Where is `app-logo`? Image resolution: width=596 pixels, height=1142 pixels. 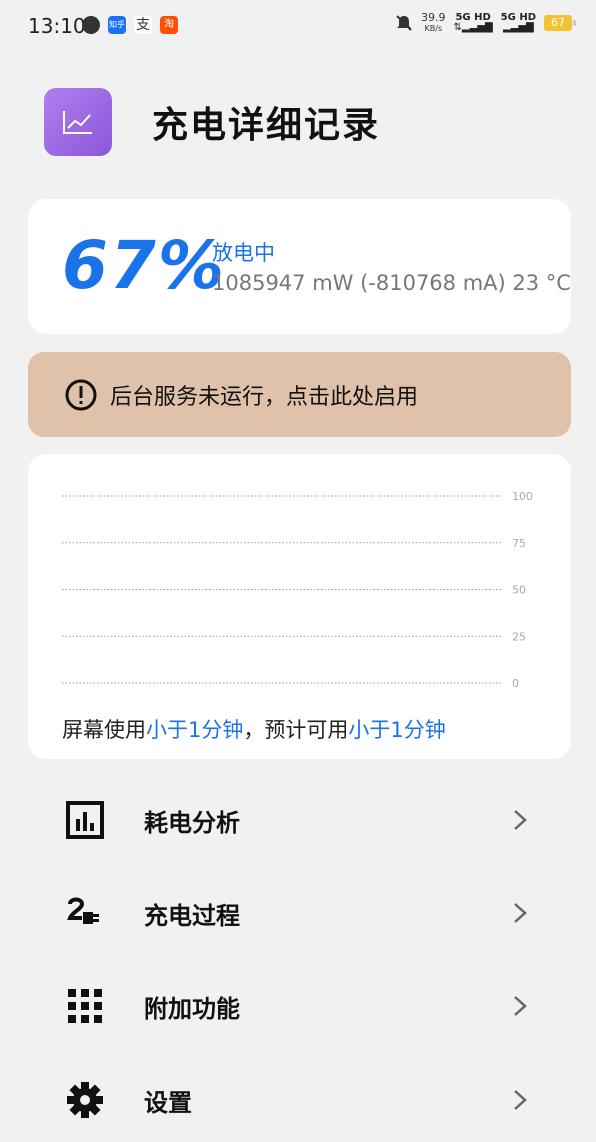 app-logo is located at coordinates (78, 122).